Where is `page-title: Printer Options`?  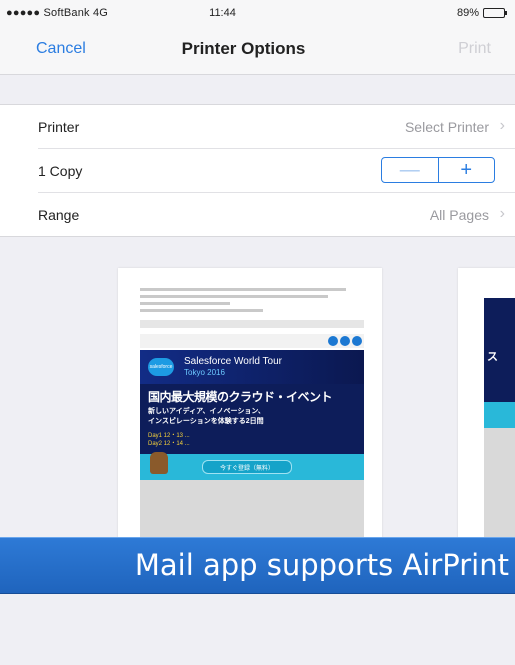 page-title: Printer Options is located at coordinates (243, 48).